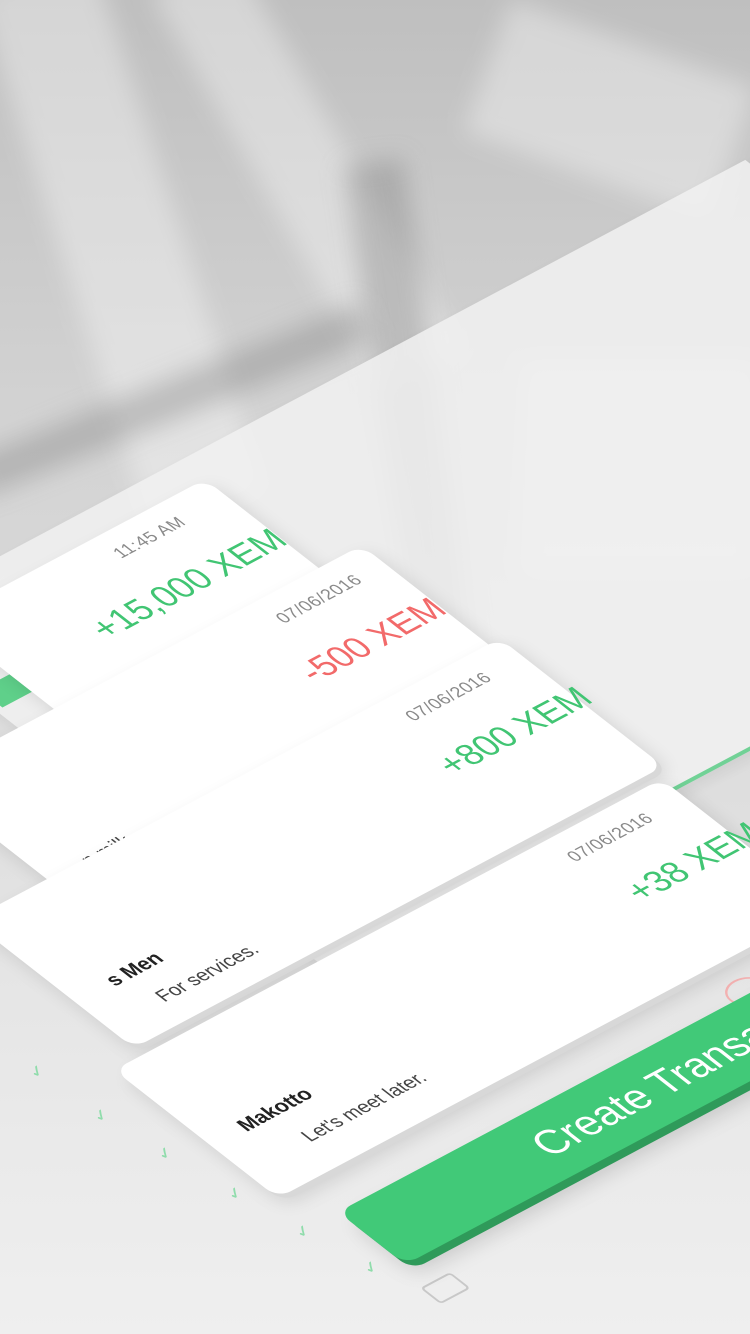 This screenshot has height=1334, width=750. What do you see at coordinates (207, 973) in the screenshot?
I see `transaction-message: For services.` at bounding box center [207, 973].